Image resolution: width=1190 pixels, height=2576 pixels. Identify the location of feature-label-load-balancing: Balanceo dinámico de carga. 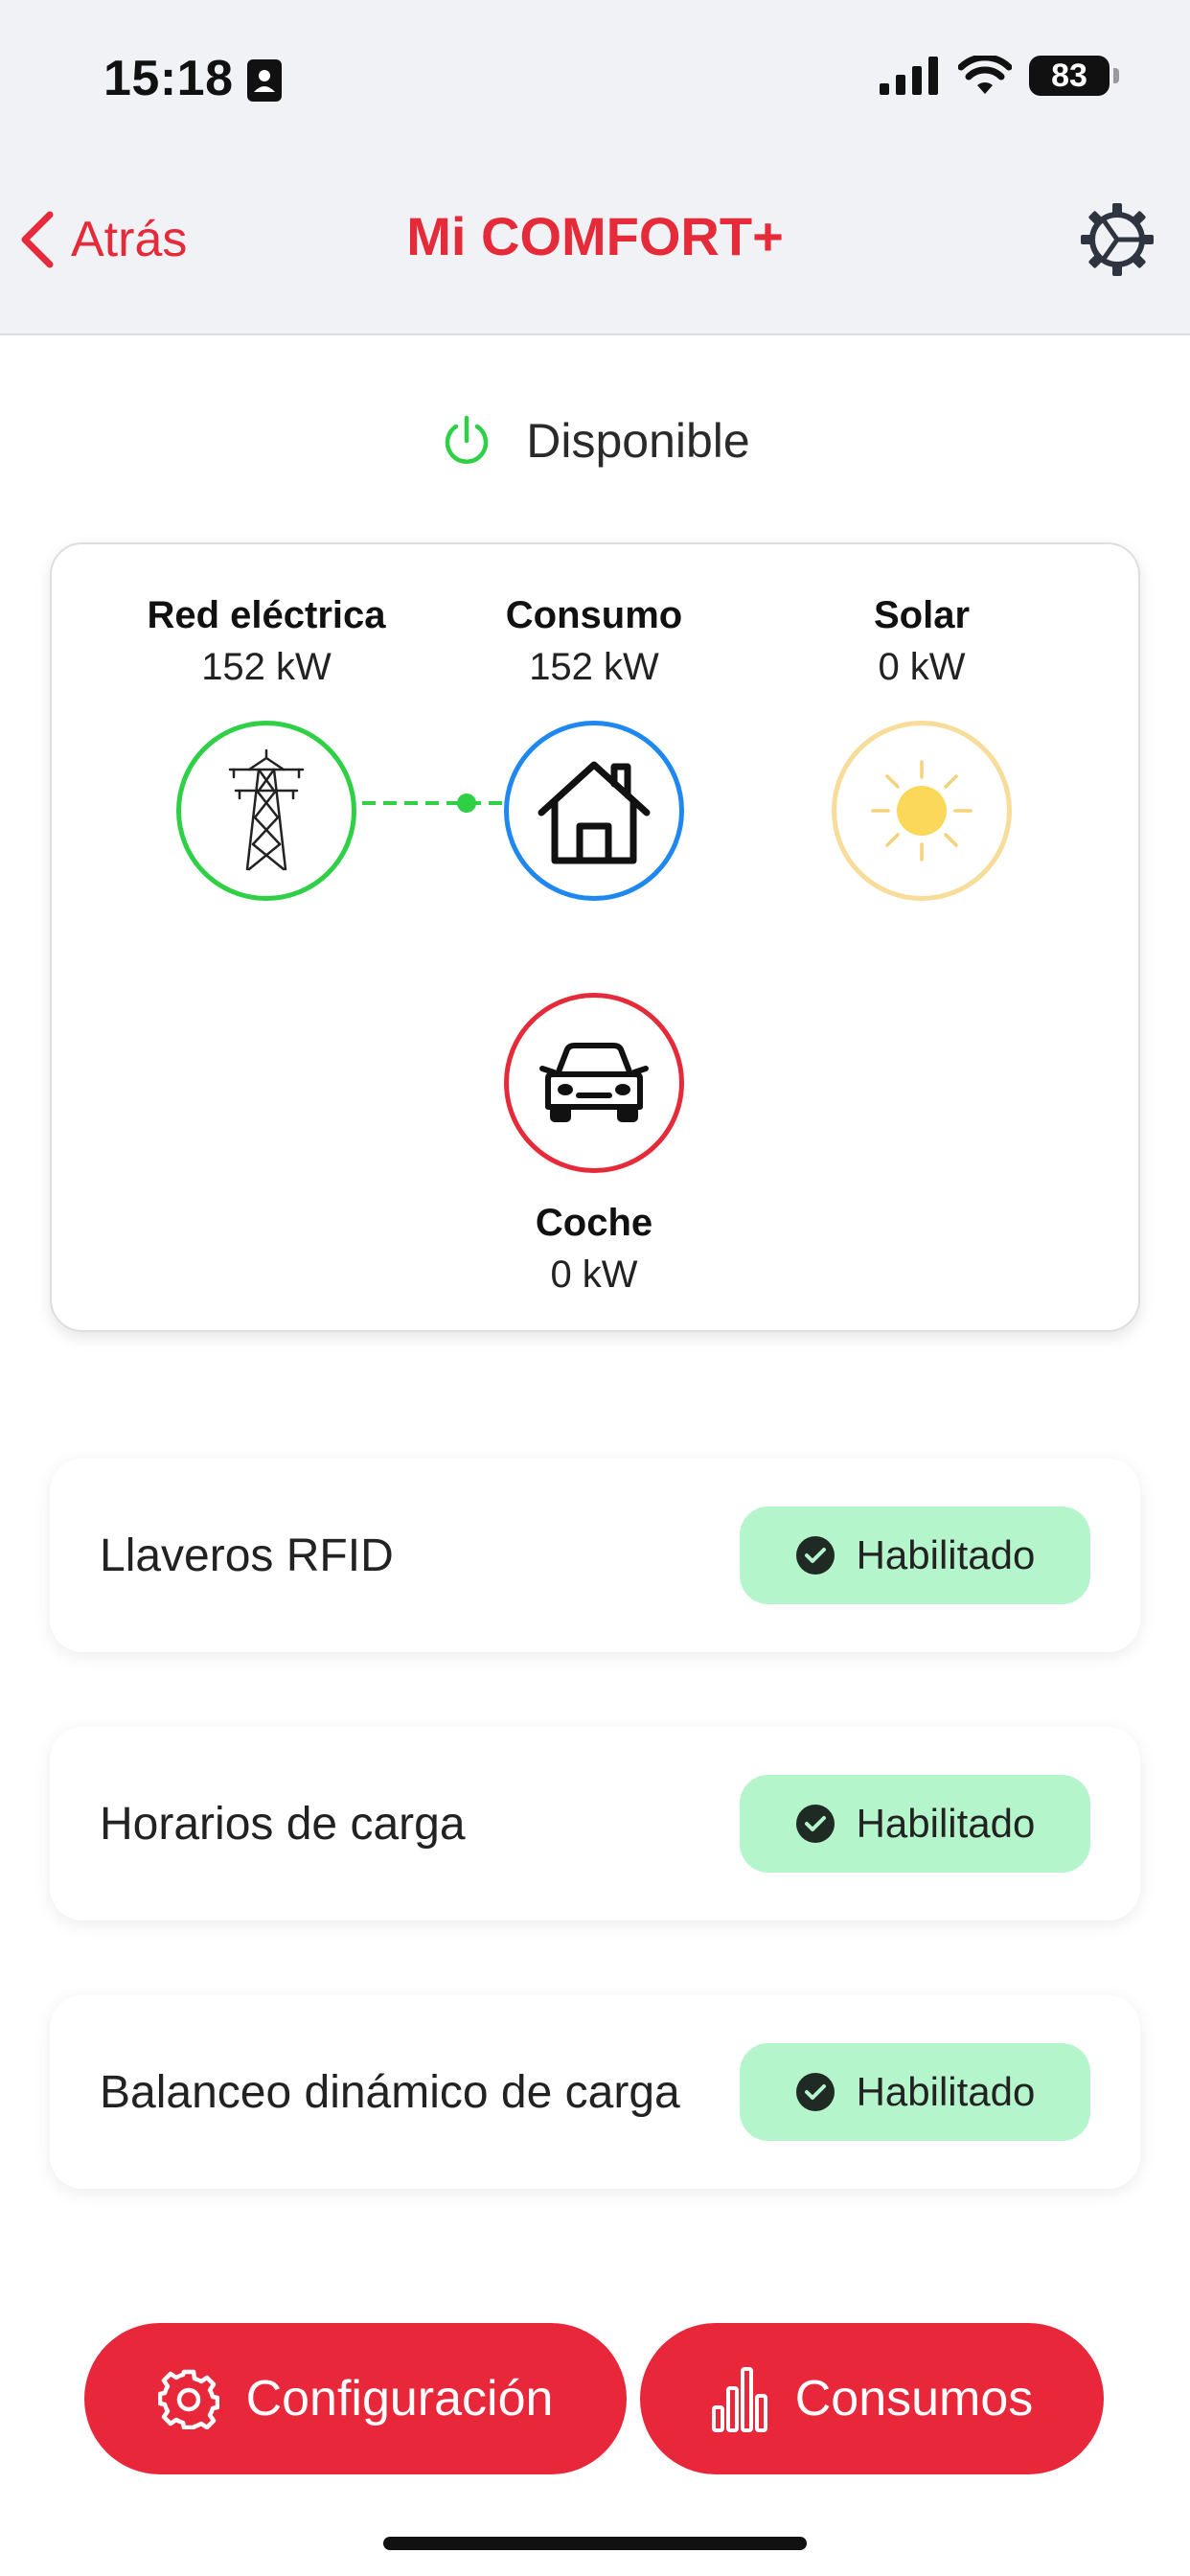
(390, 2092).